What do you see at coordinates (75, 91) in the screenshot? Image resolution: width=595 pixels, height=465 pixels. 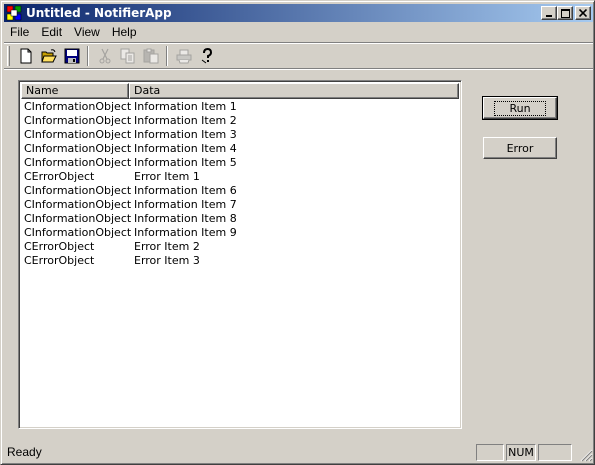 I see `column-header-name: Name` at bounding box center [75, 91].